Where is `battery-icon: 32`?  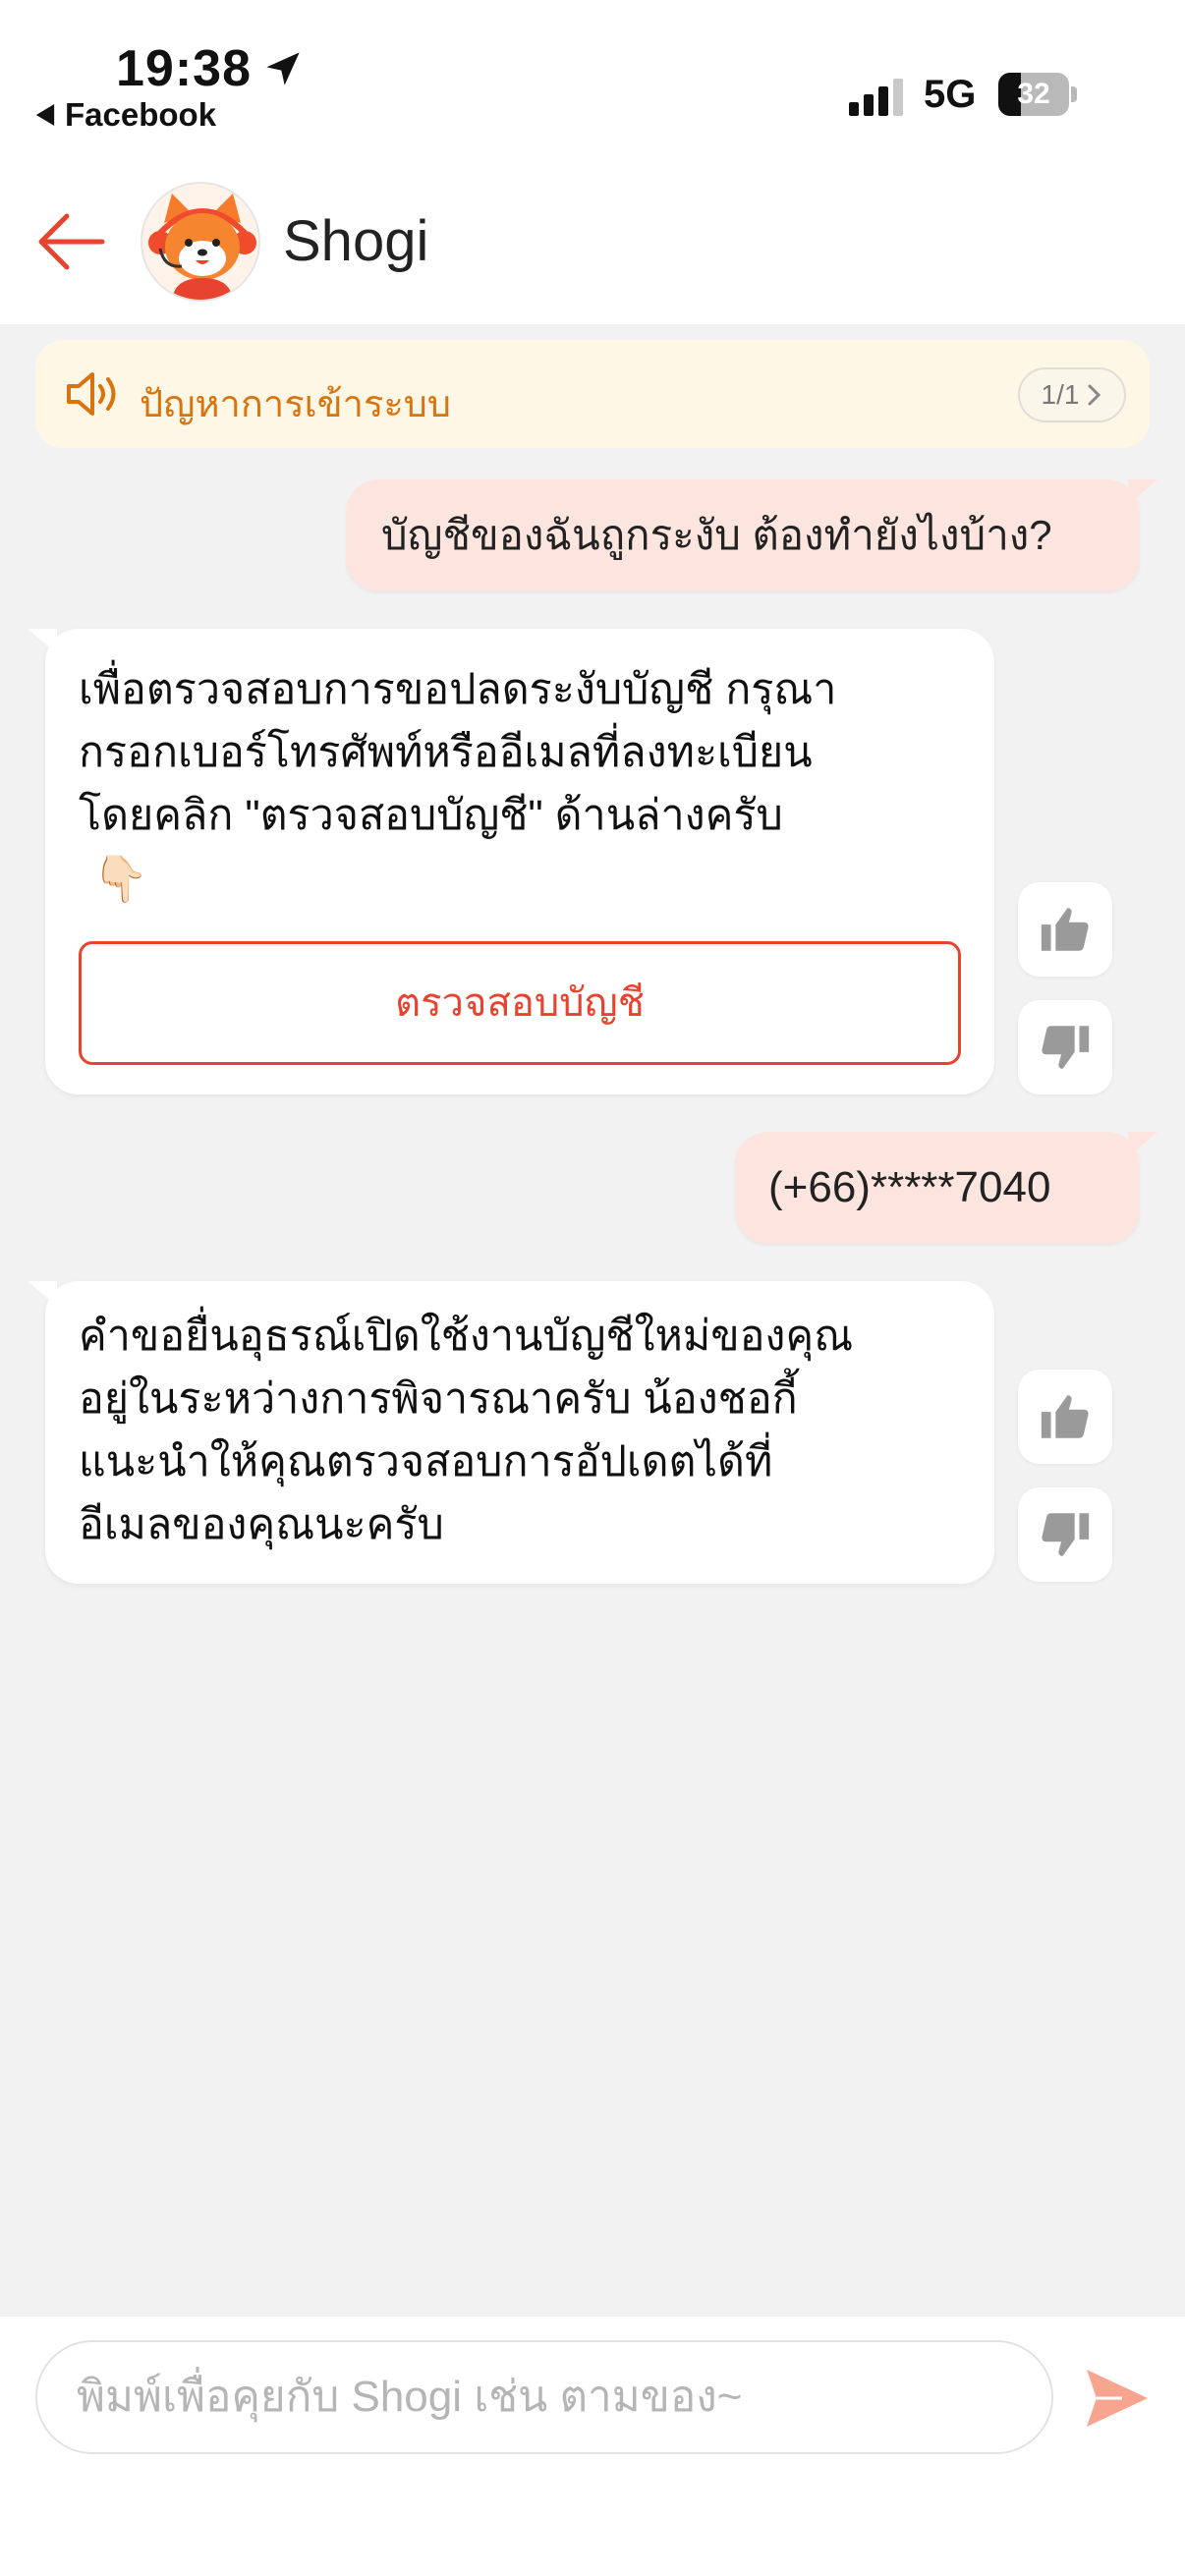
battery-icon: 32 is located at coordinates (1038, 94).